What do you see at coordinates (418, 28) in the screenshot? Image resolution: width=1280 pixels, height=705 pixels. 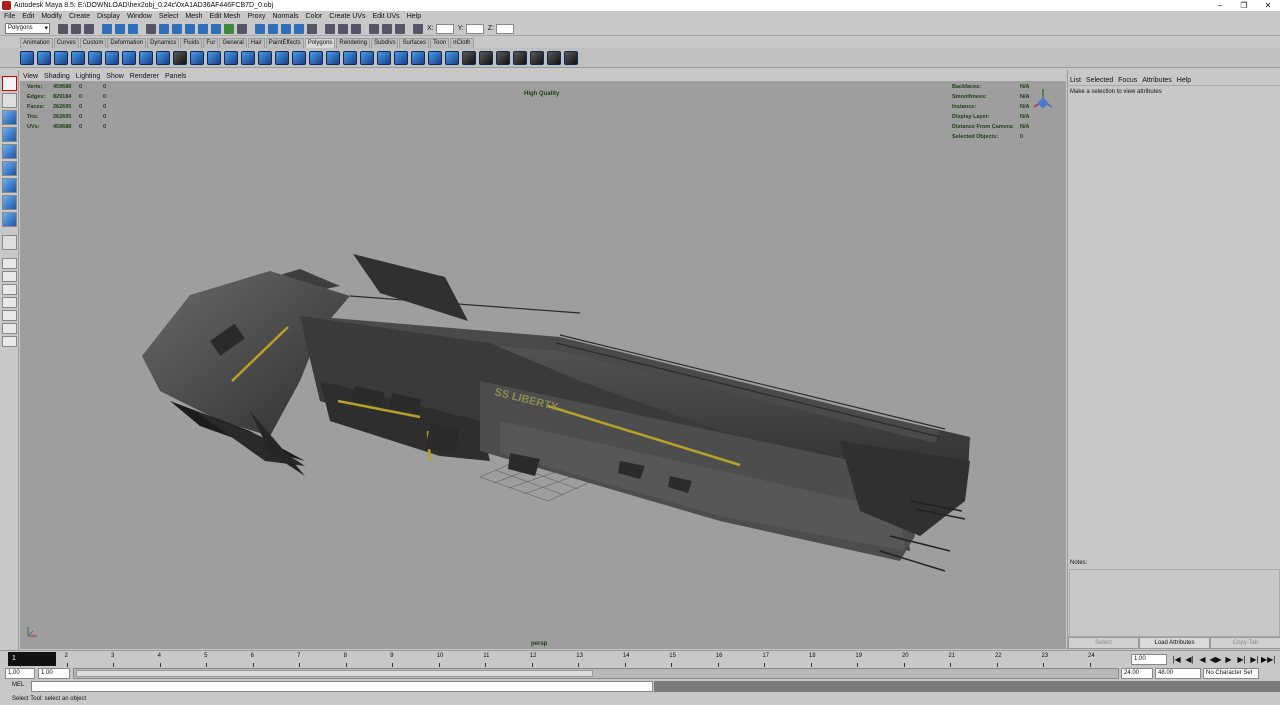 I see `absolute-transform-icon` at bounding box center [418, 28].